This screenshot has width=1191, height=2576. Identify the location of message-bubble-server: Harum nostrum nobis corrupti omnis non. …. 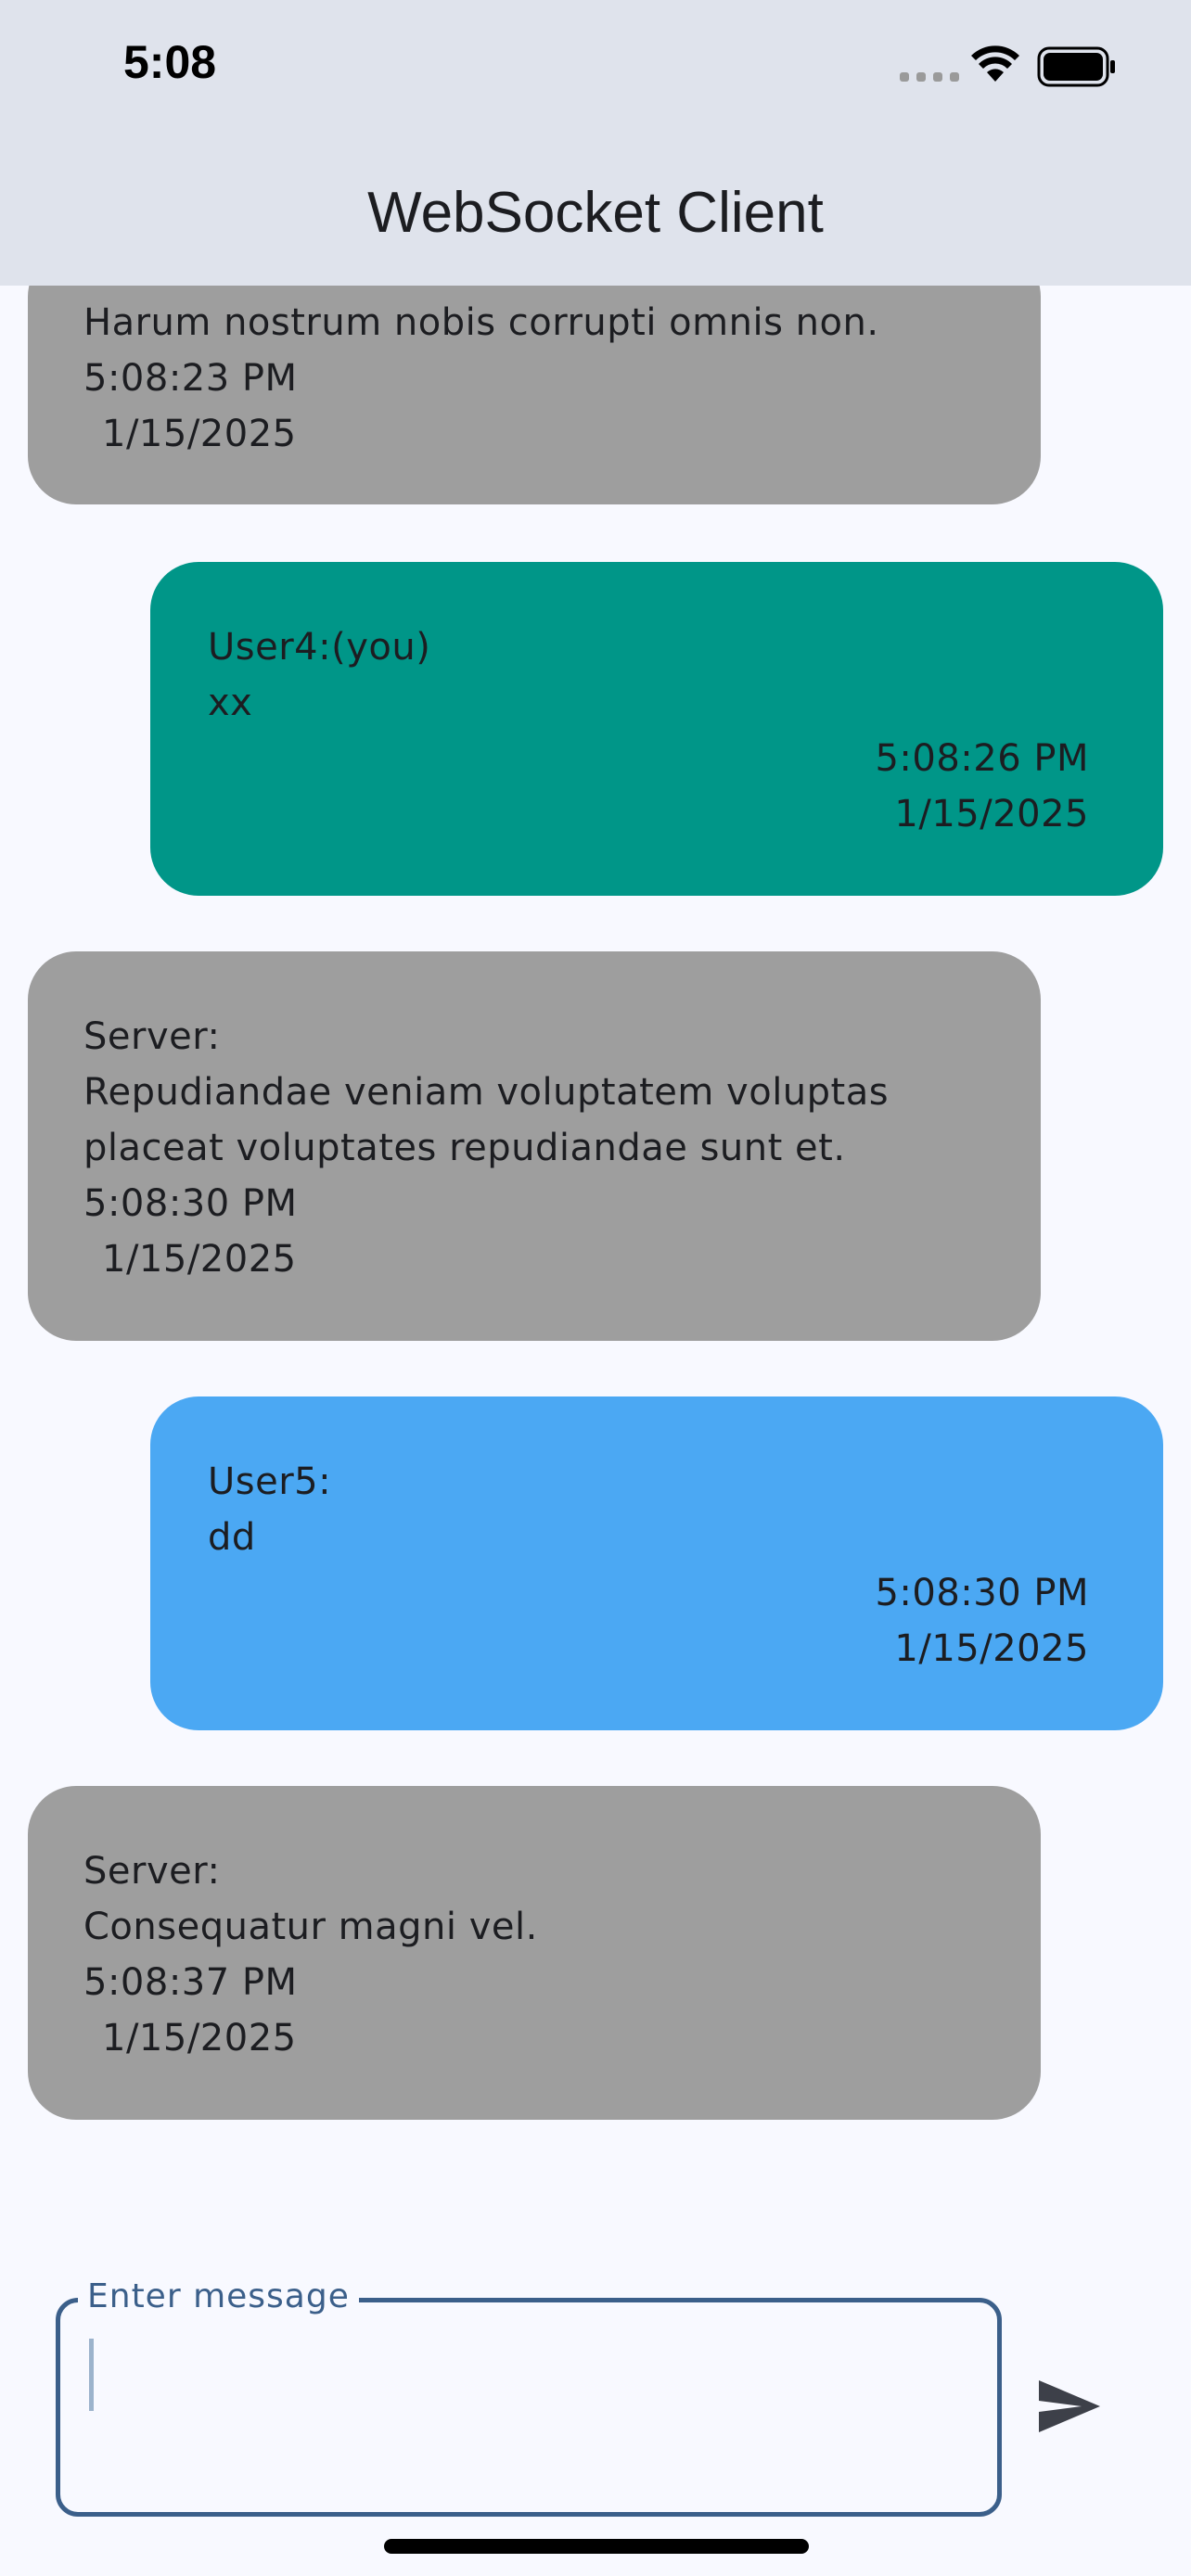
(534, 395).